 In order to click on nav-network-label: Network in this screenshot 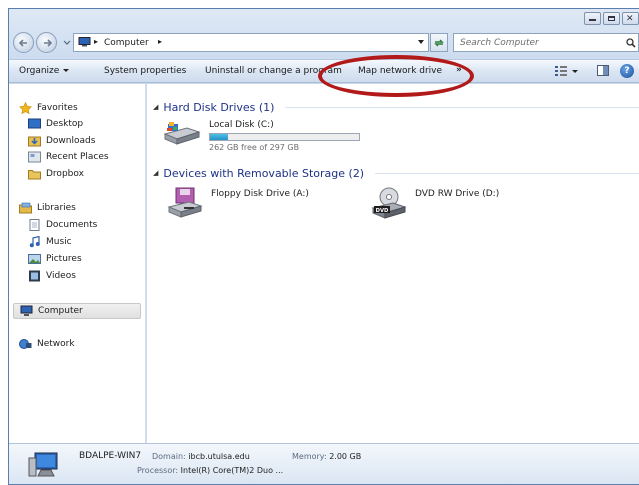, I will do `click(56, 344)`.